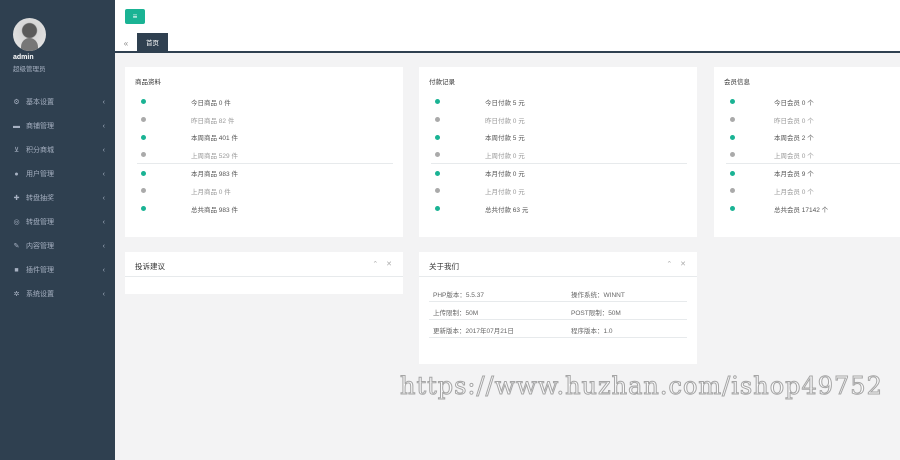 The image size is (900, 460). I want to click on sidebar-item-wheel-lottery: ✚ 转盘抽奖 ‹, so click(57, 198).